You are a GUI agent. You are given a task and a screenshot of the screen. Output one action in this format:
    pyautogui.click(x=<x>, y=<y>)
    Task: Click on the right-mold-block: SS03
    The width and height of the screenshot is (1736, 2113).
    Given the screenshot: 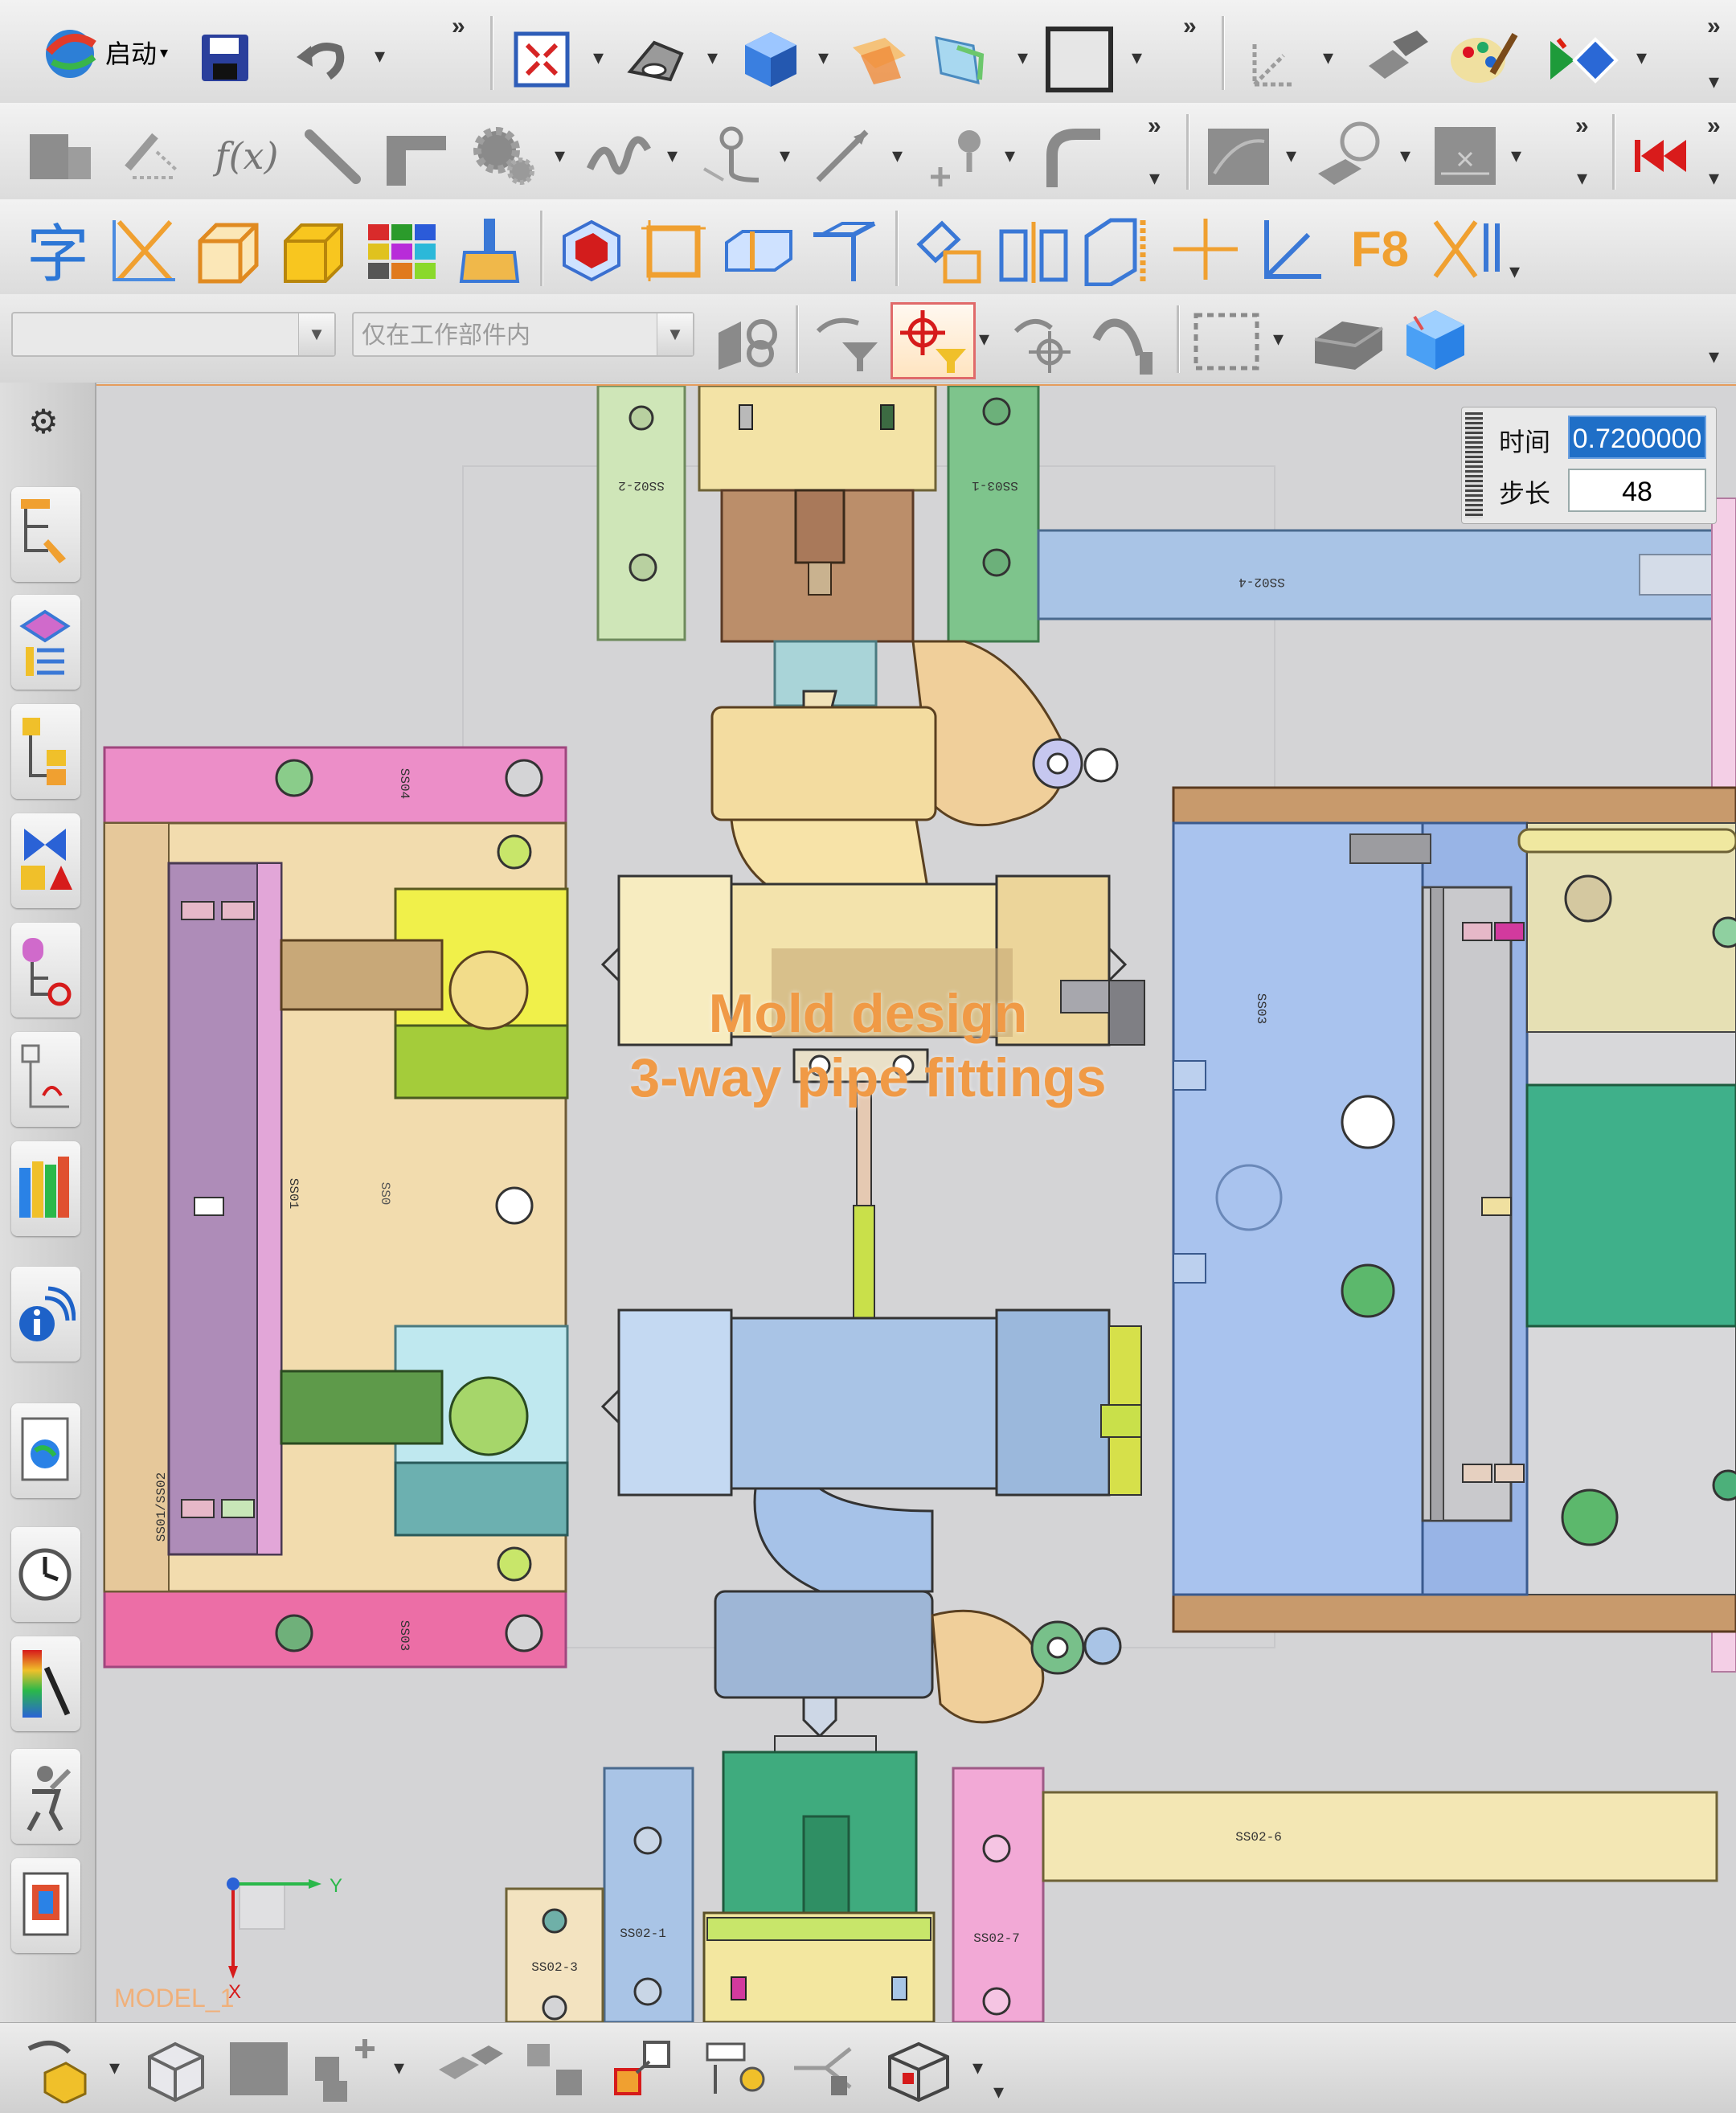 What is the action you would take?
    pyautogui.click(x=1454, y=1209)
    